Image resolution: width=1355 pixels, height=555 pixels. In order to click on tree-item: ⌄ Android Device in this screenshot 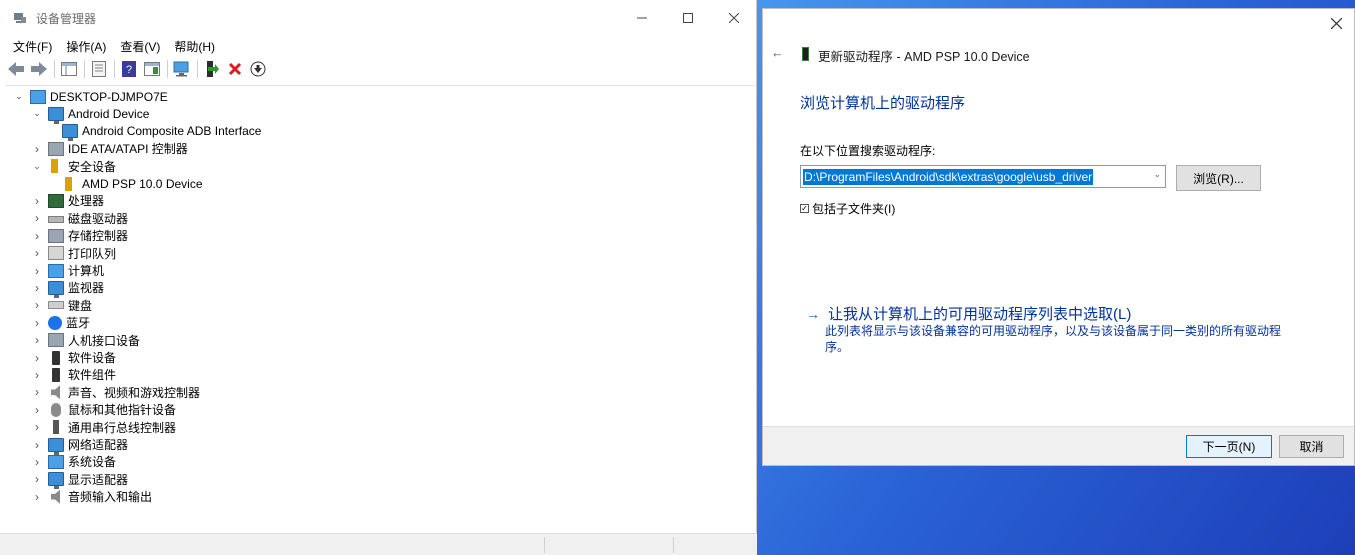, I will do `click(90, 114)`.